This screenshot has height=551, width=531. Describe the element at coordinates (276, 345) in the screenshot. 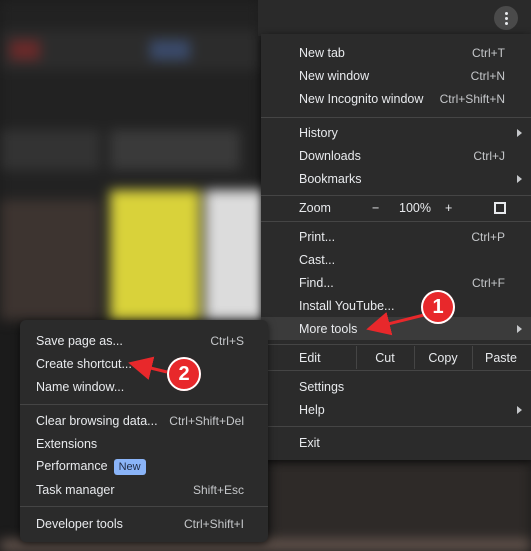

I see `annotation-arrows` at that location.